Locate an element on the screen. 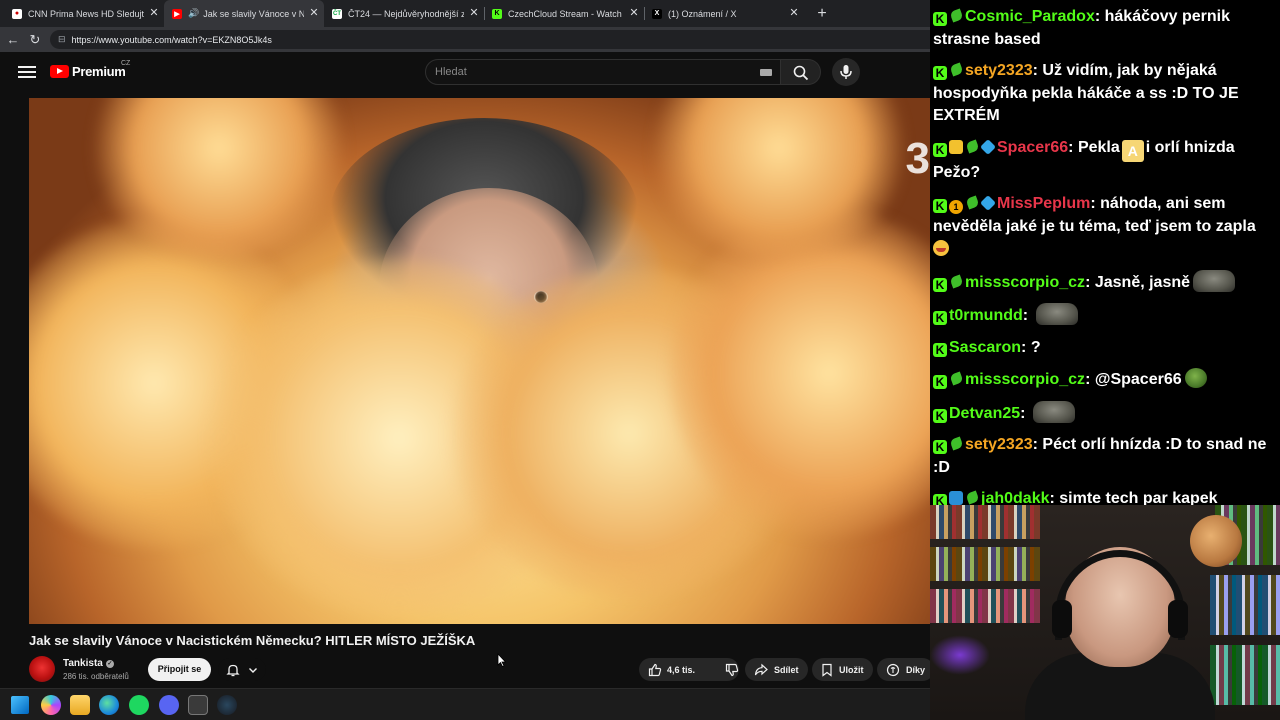 This screenshot has width=1280, height=720. tab-title: CzechCloud Stream - Watch Live o is located at coordinates (566, 13).